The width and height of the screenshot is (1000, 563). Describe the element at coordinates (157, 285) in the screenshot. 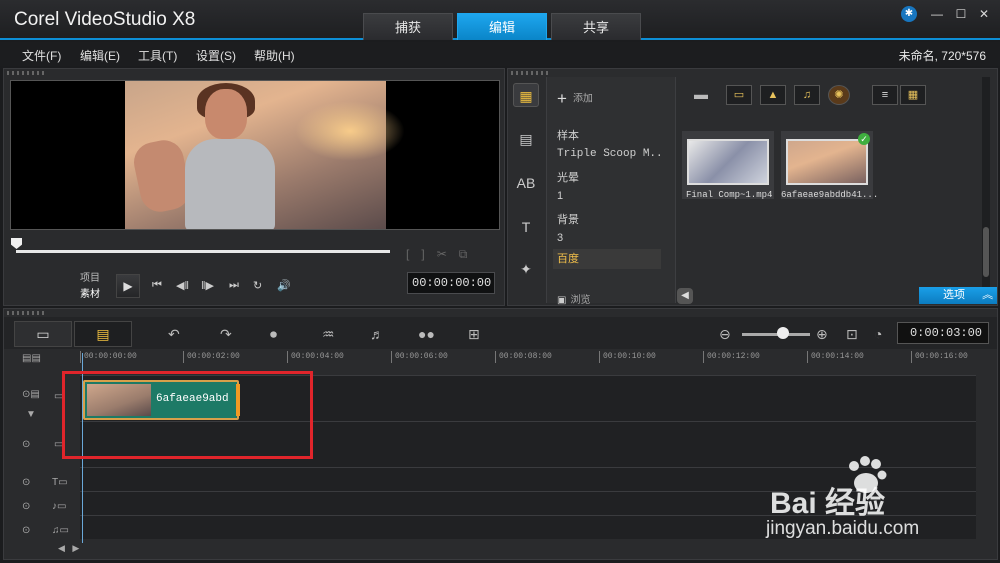

I see `home-icon: ⏮` at that location.